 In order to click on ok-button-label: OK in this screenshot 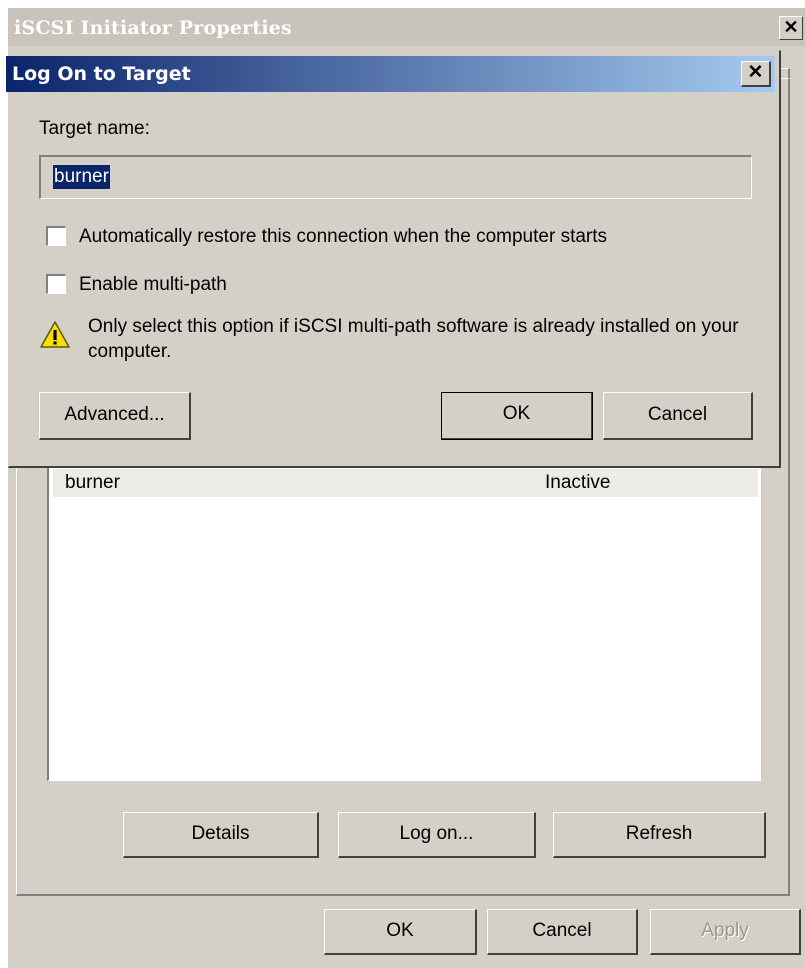, I will do `click(400, 930)`.